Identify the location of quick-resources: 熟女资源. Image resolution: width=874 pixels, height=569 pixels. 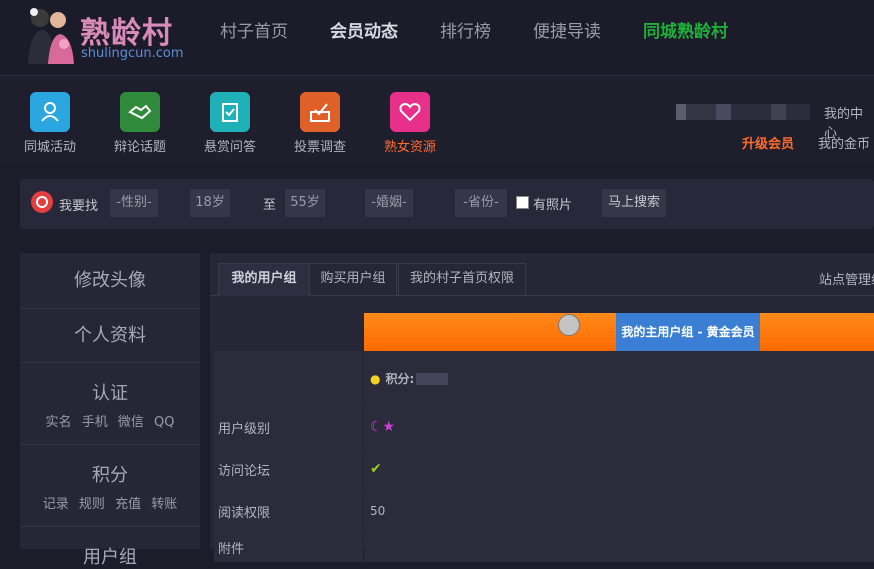
(410, 123).